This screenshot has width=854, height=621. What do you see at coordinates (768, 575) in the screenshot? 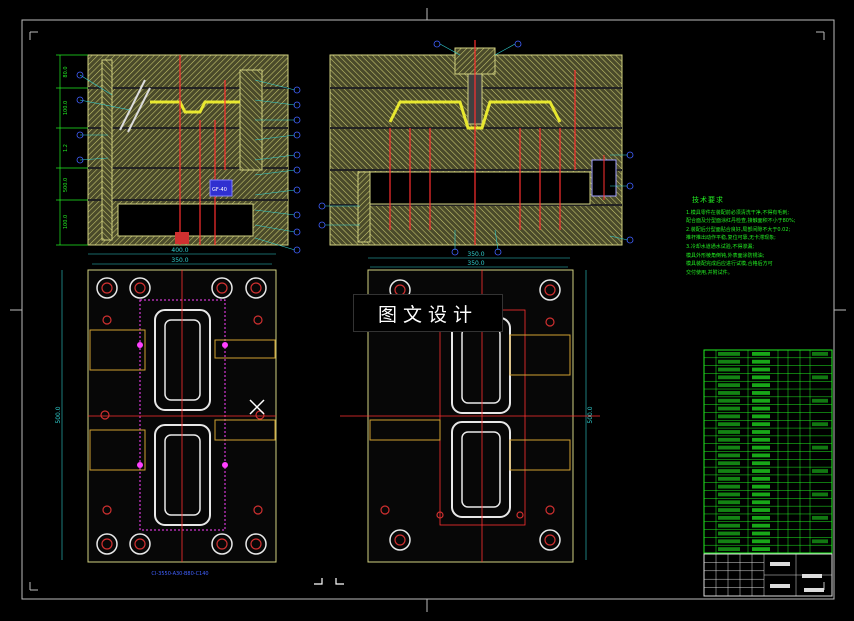
I see `title-block` at bounding box center [768, 575].